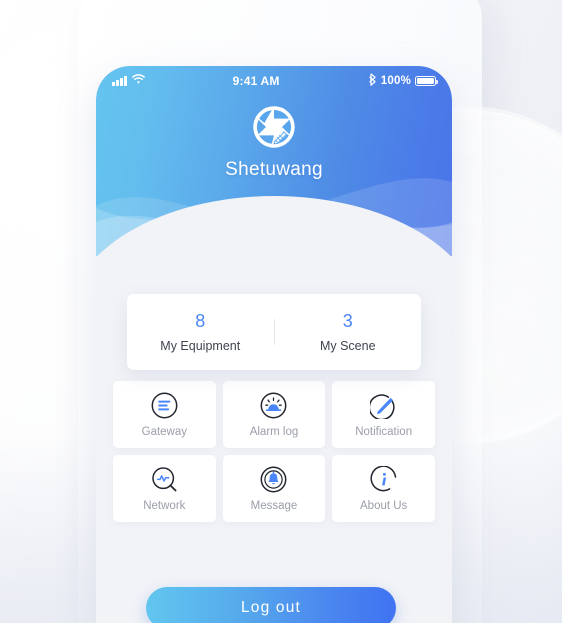  Describe the element at coordinates (384, 431) in the screenshot. I see `tile-label: Notification` at that location.